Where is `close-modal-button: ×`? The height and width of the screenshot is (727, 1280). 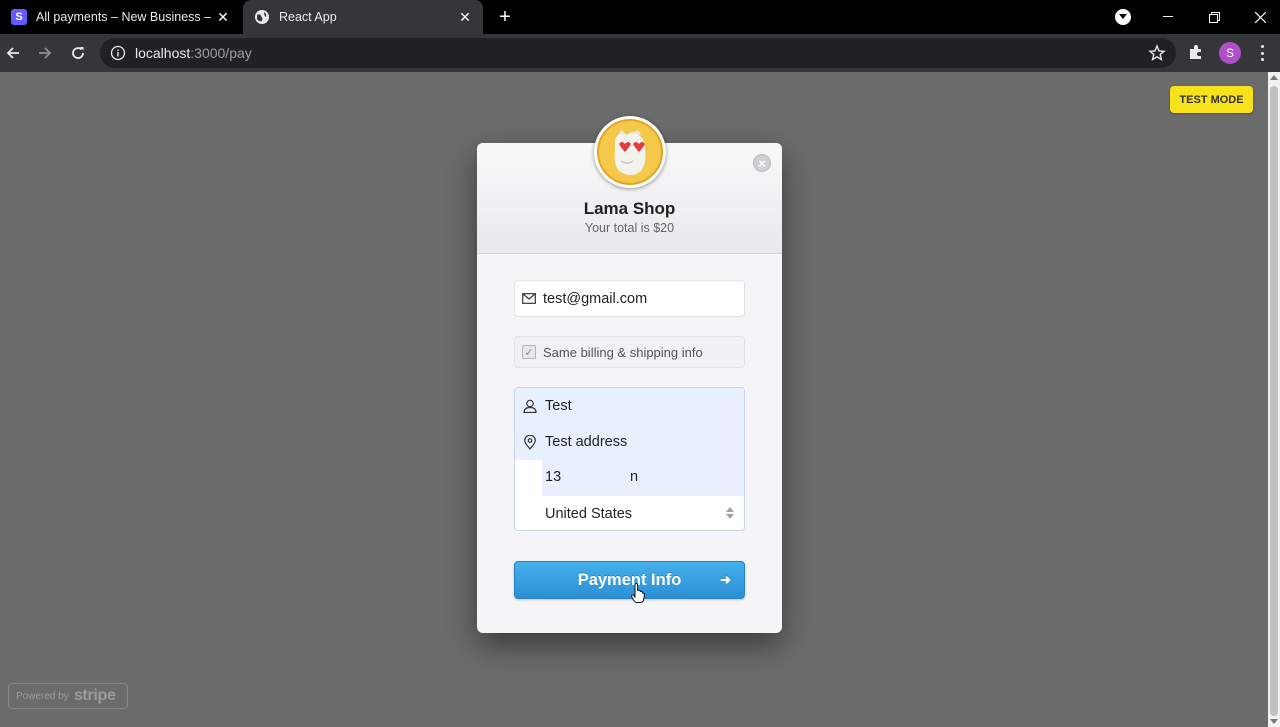 close-modal-button: × is located at coordinates (762, 163).